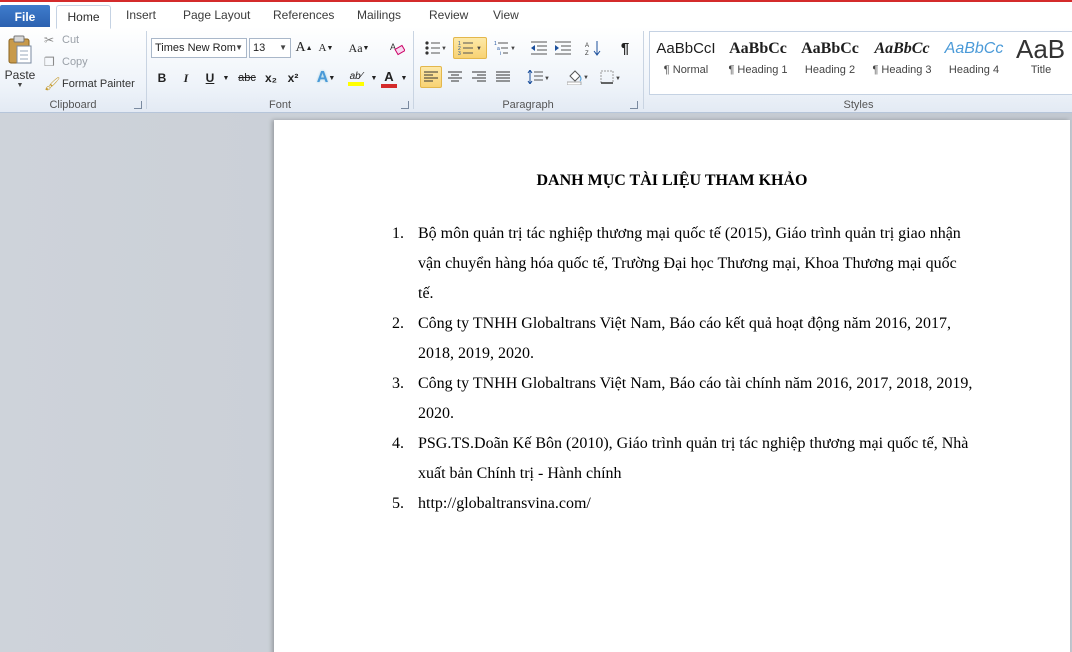 This screenshot has width=1072, height=652. Describe the element at coordinates (356, 78) in the screenshot. I see `text-highlight-button: ab⁄` at that location.